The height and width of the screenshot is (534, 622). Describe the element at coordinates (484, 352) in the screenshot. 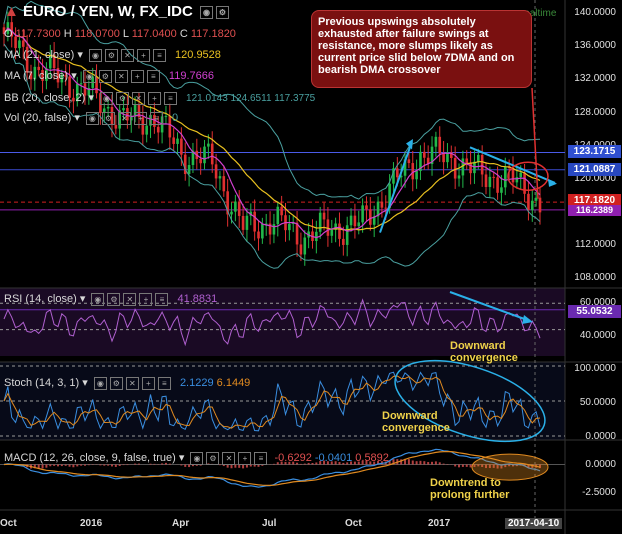

I see `rsi-annotation: Downward convergence` at that location.